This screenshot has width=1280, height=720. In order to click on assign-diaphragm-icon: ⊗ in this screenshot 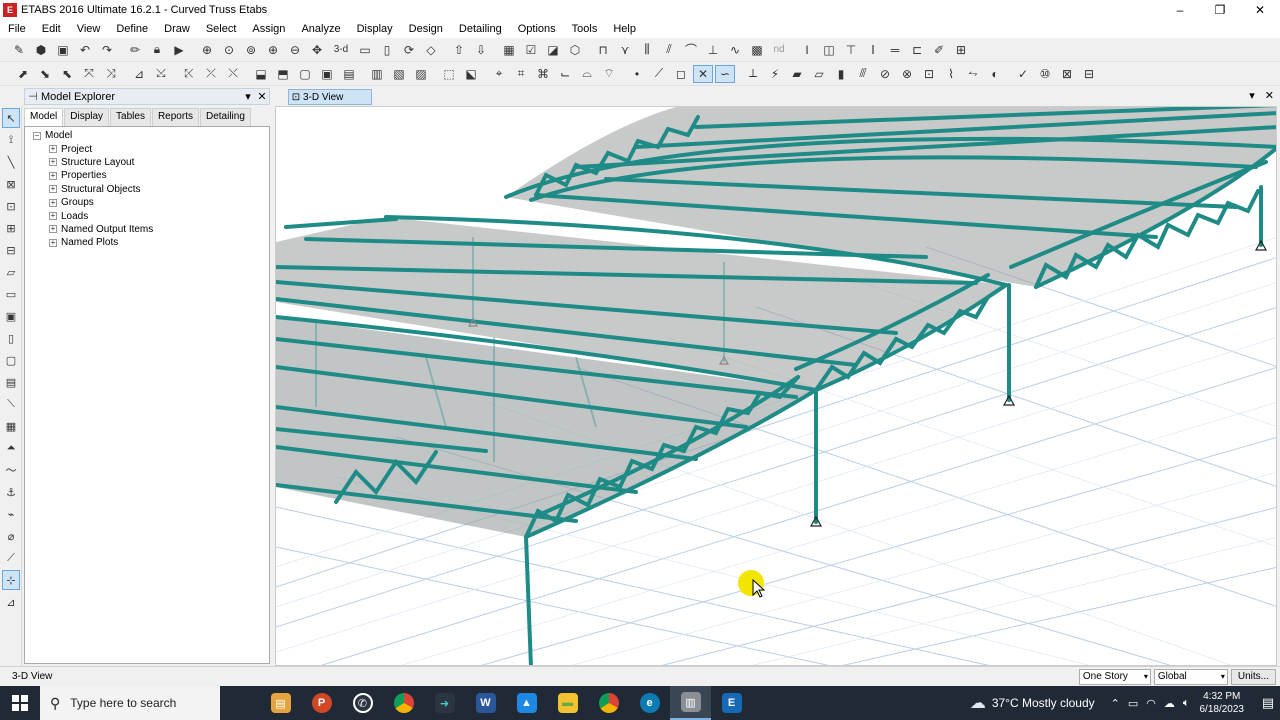, I will do `click(907, 74)`.